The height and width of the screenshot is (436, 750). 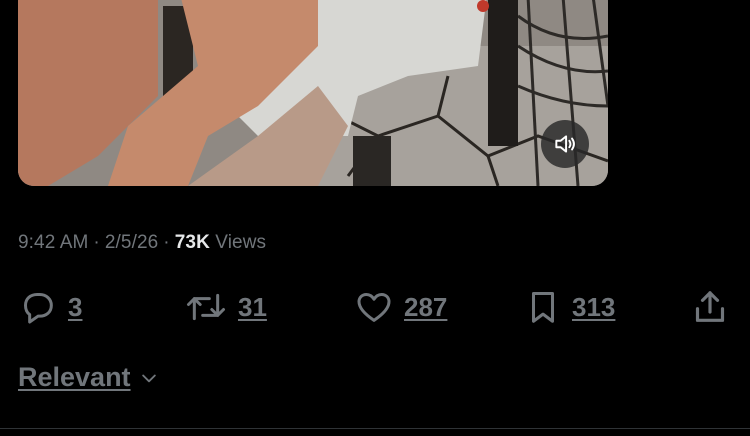 I want to click on share-upload-icon, so click(x=710, y=306).